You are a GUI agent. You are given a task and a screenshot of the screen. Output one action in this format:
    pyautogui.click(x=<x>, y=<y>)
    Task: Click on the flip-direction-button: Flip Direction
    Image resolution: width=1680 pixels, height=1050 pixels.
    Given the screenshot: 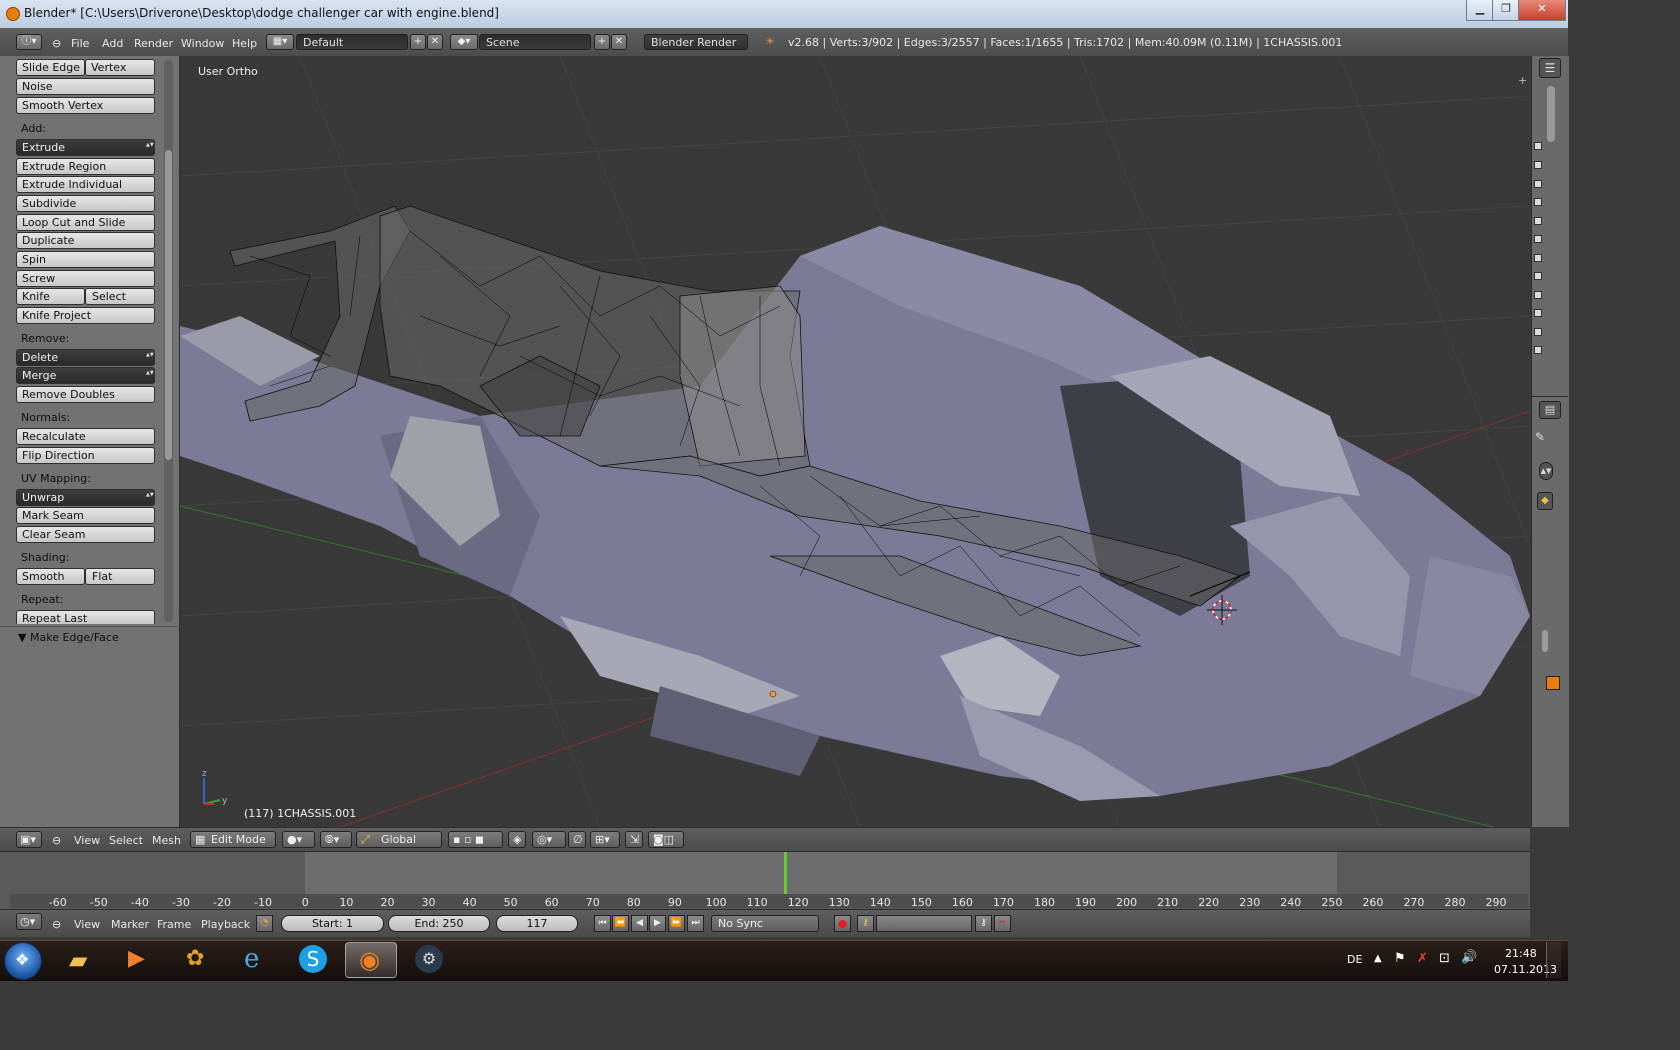 What is the action you would take?
    pyautogui.click(x=85, y=455)
    